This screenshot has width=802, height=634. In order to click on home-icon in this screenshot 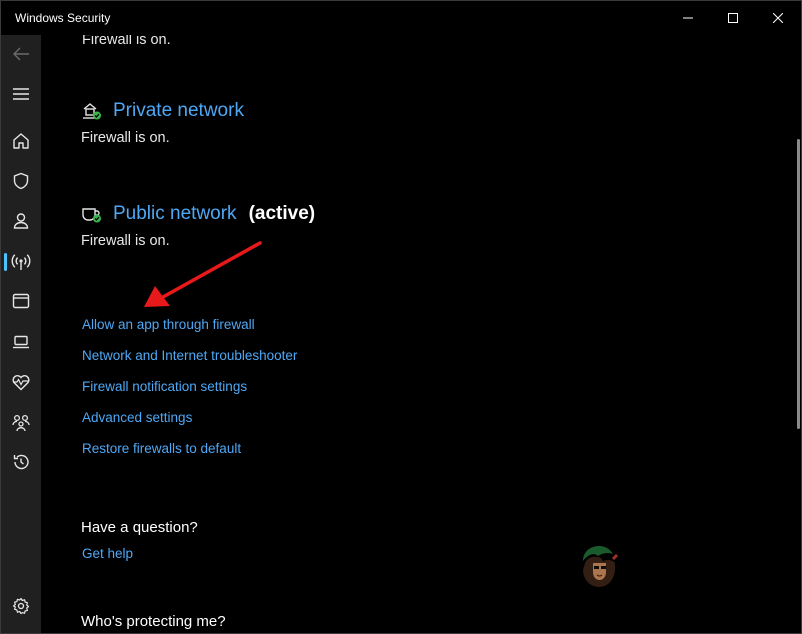, I will do `click(21, 141)`.